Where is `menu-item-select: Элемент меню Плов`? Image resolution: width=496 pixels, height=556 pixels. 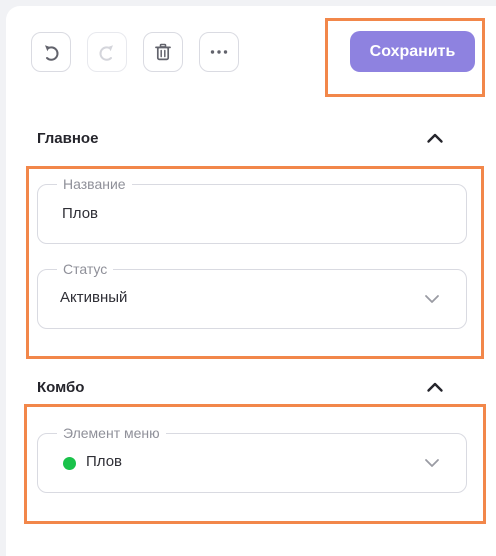
menu-item-select: Элемент меню Плов is located at coordinates (252, 458).